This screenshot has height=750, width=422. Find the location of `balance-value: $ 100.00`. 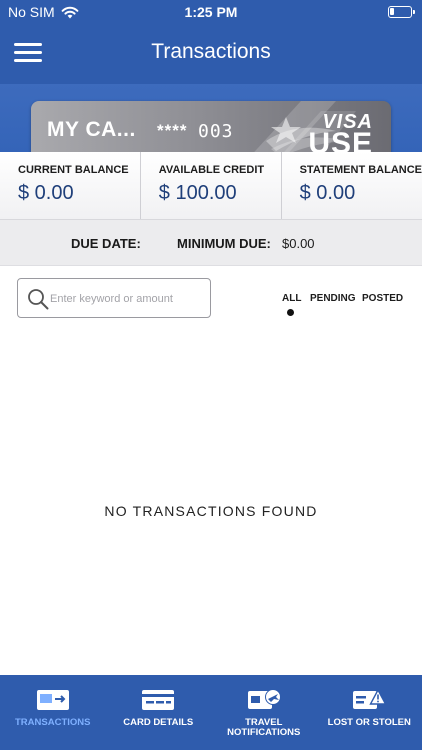

balance-value: $ 100.00 is located at coordinates (197, 193).